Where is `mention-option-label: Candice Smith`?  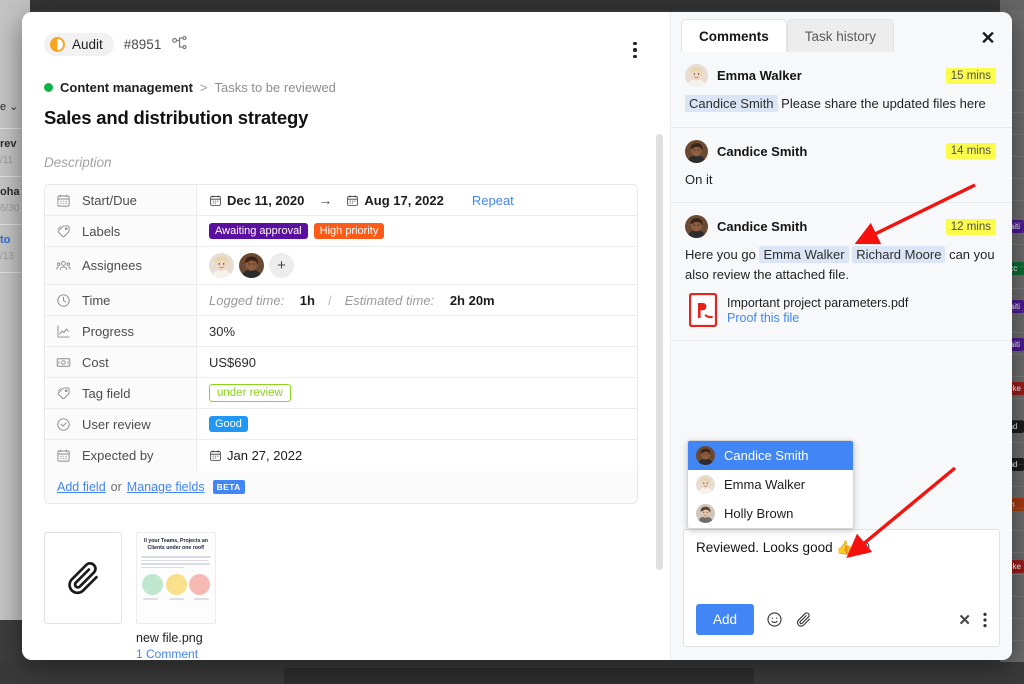 mention-option-label: Candice Smith is located at coordinates (766, 455).